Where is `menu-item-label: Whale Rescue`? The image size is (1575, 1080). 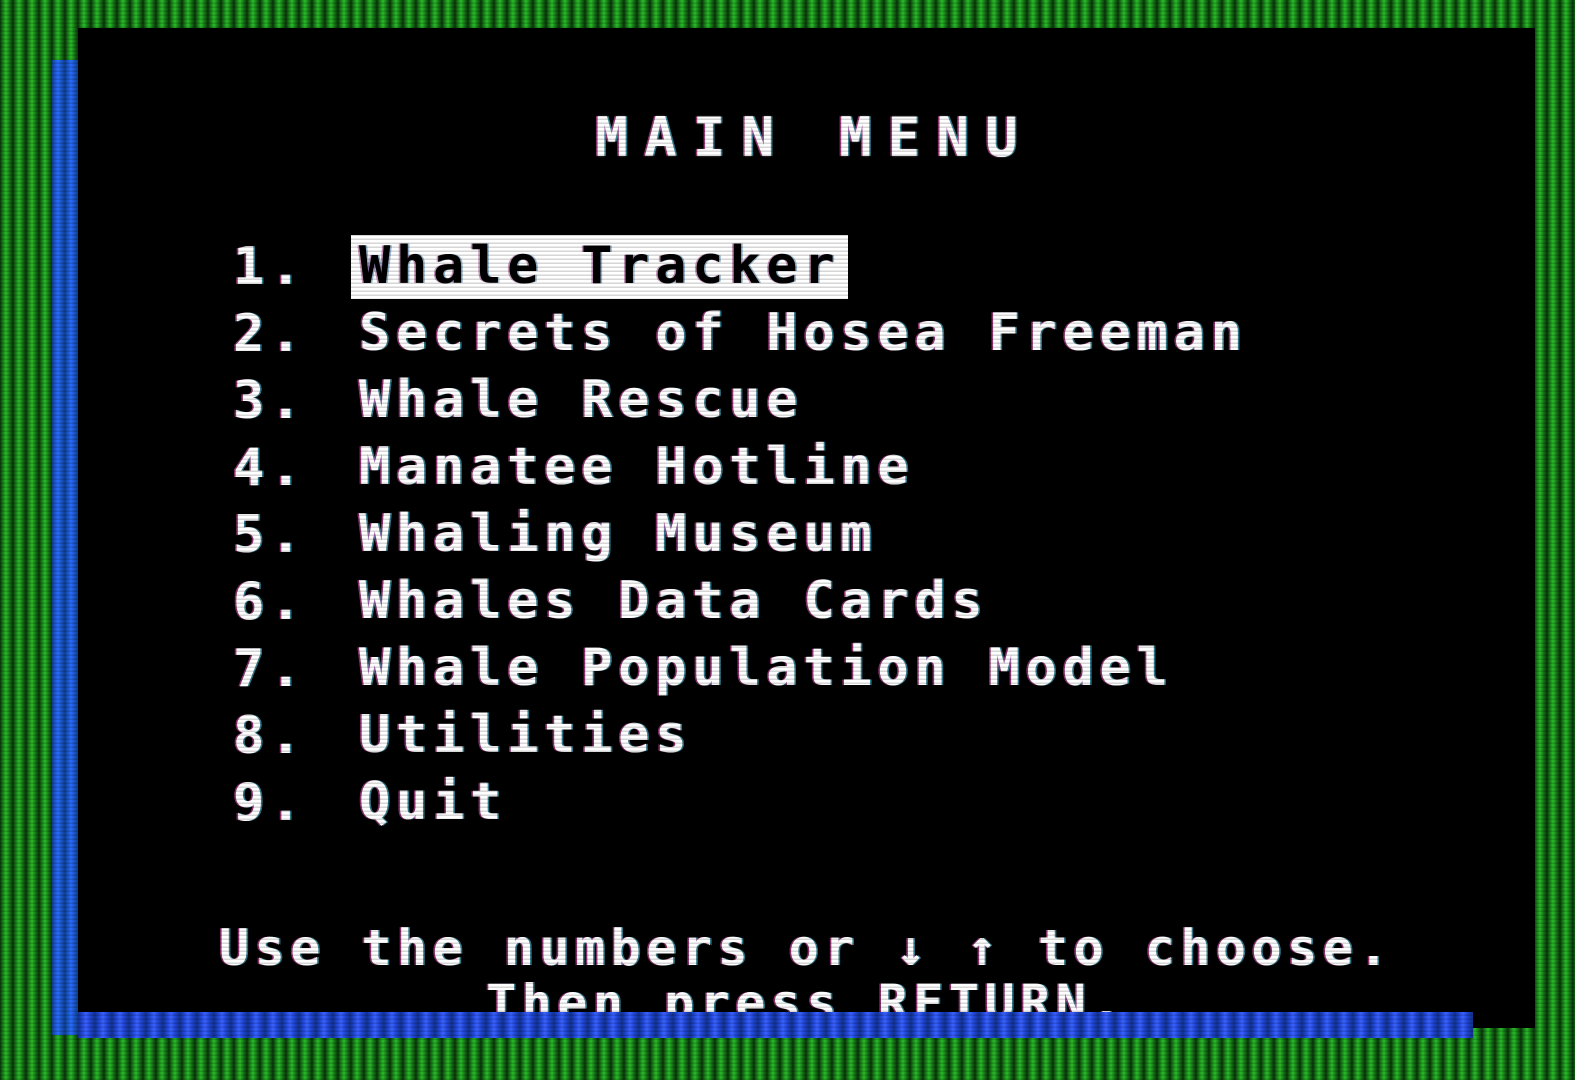
menu-item-label: Whale Rescue is located at coordinates (581, 399).